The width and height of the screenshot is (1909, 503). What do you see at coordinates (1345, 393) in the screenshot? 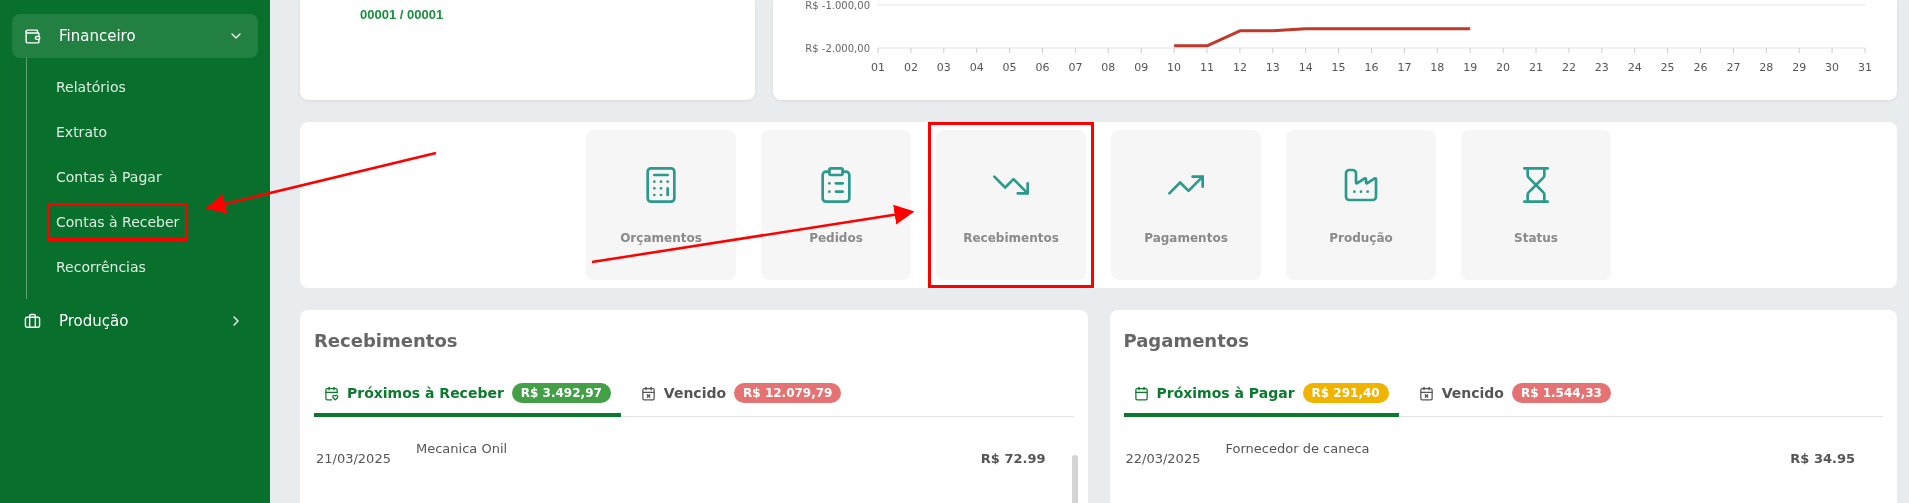
I see `amount-badge: R$ 291,40` at bounding box center [1345, 393].